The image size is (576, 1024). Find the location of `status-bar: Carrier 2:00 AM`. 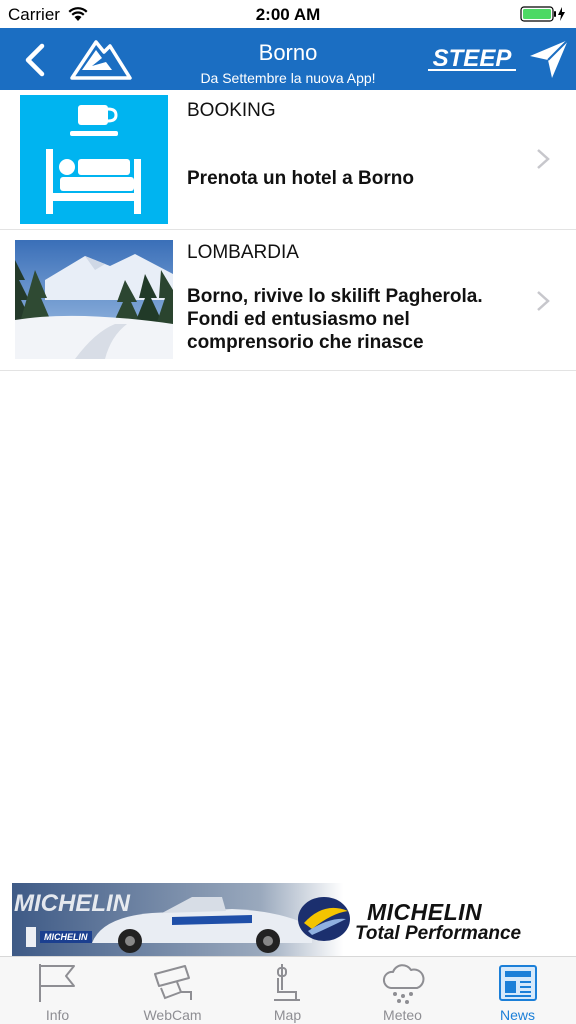

status-bar: Carrier 2:00 AM is located at coordinates (288, 14).